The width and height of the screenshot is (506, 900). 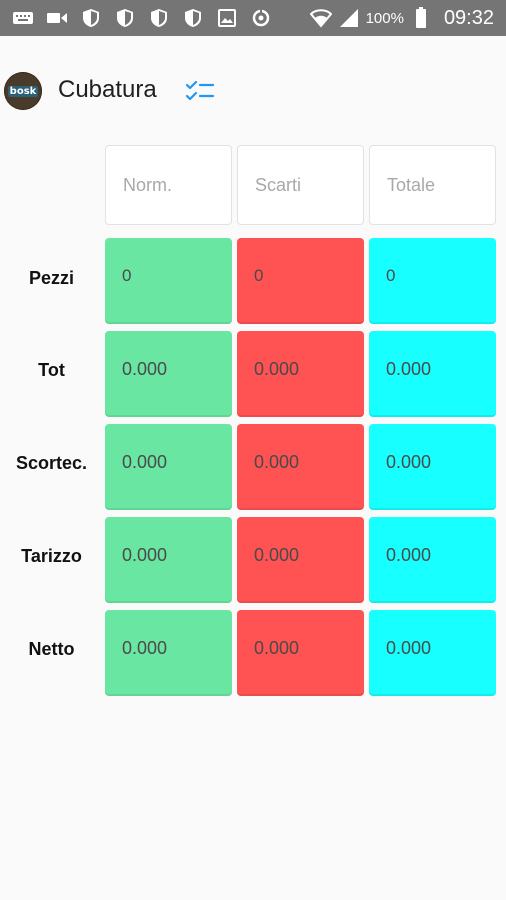 I want to click on value-cell-tarizzo-norm: 0.000, so click(x=168, y=560).